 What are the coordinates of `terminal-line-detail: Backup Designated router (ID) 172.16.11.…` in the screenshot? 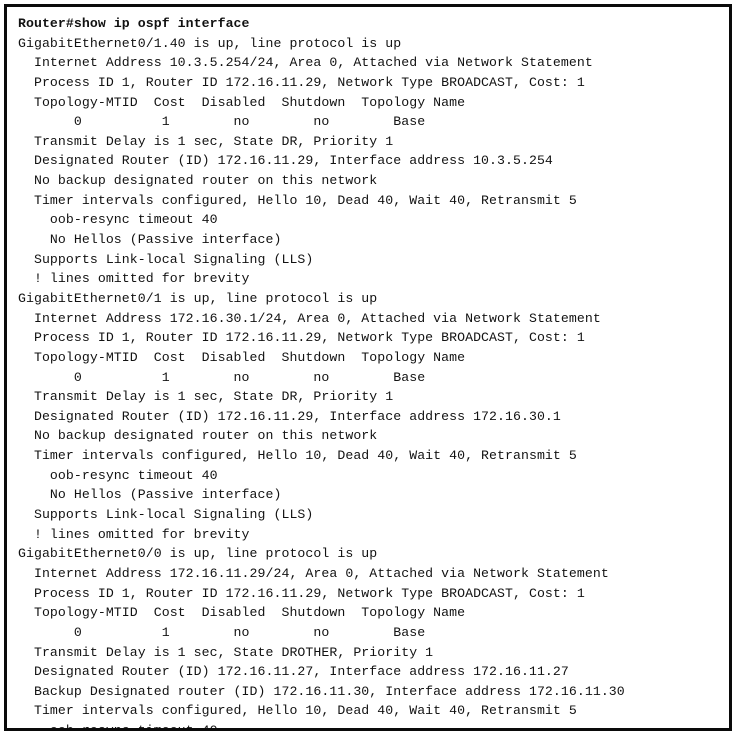 It's located at (321, 691).